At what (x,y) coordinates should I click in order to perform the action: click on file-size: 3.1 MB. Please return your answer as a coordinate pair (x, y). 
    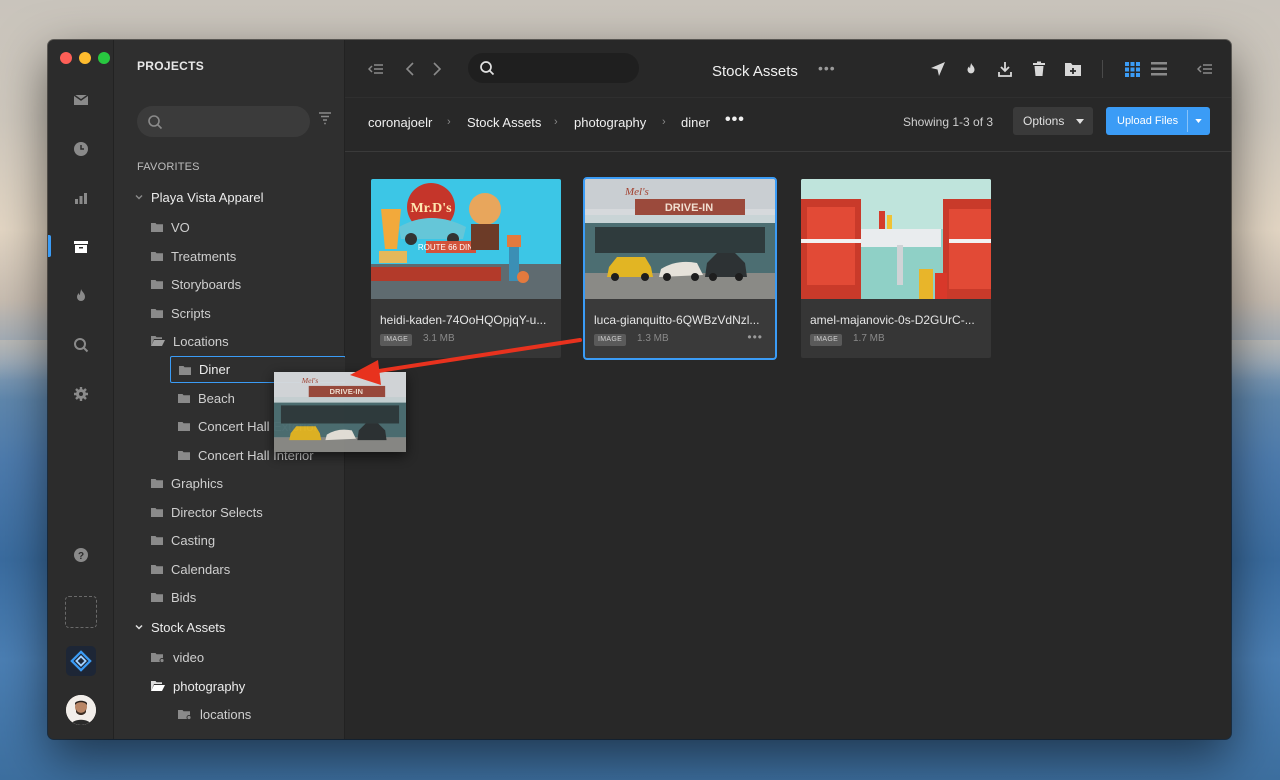
    Looking at the image, I should click on (439, 338).